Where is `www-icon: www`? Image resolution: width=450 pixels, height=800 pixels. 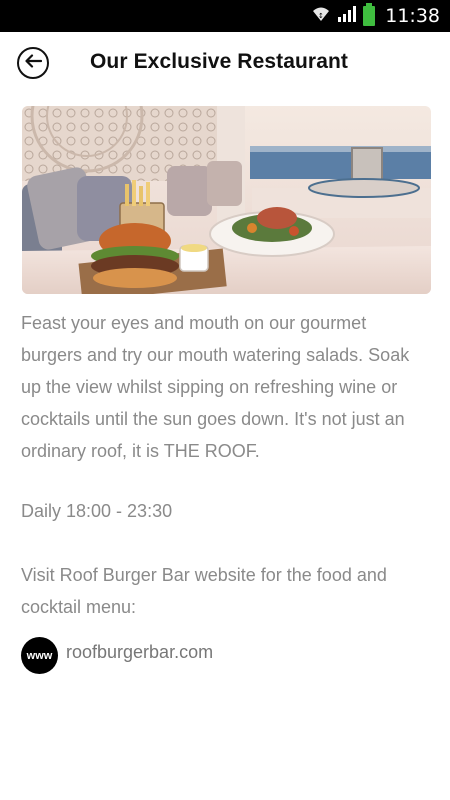 www-icon: www is located at coordinates (39, 655).